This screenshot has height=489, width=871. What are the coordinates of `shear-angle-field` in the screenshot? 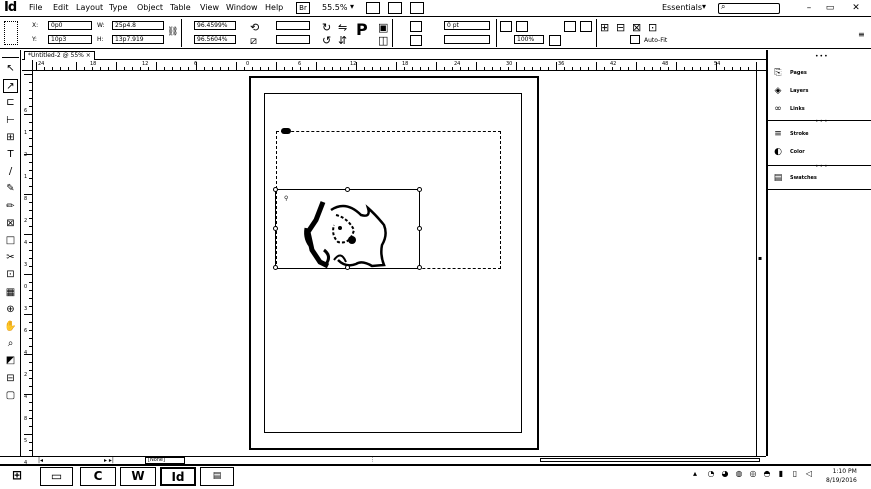 It's located at (293, 39).